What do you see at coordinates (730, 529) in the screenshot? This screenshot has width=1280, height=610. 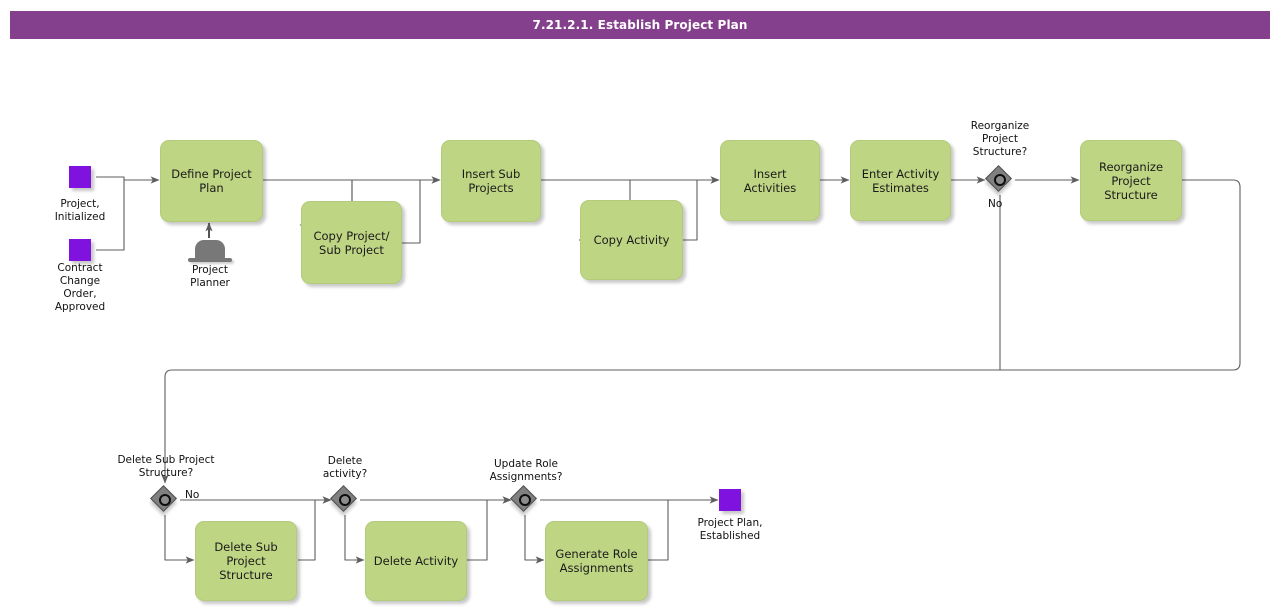 I see `end-event-project-plan-established-label: Project Plan, Established` at bounding box center [730, 529].